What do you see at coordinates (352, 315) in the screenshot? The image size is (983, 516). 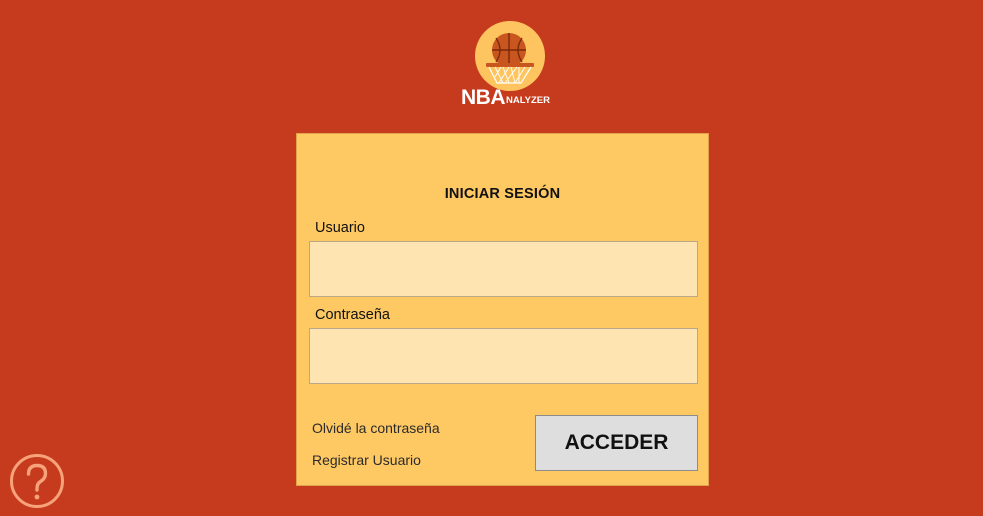 I see `password-label: Contraseña` at bounding box center [352, 315].